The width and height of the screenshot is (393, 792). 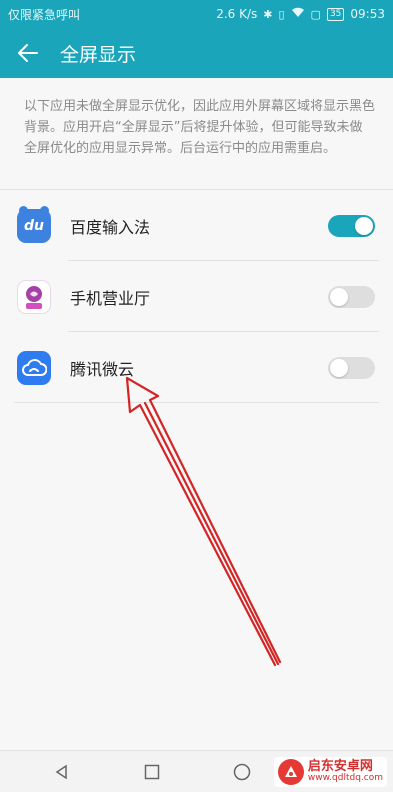 I want to click on app-bar: 全屏显示, so click(x=196, y=53).